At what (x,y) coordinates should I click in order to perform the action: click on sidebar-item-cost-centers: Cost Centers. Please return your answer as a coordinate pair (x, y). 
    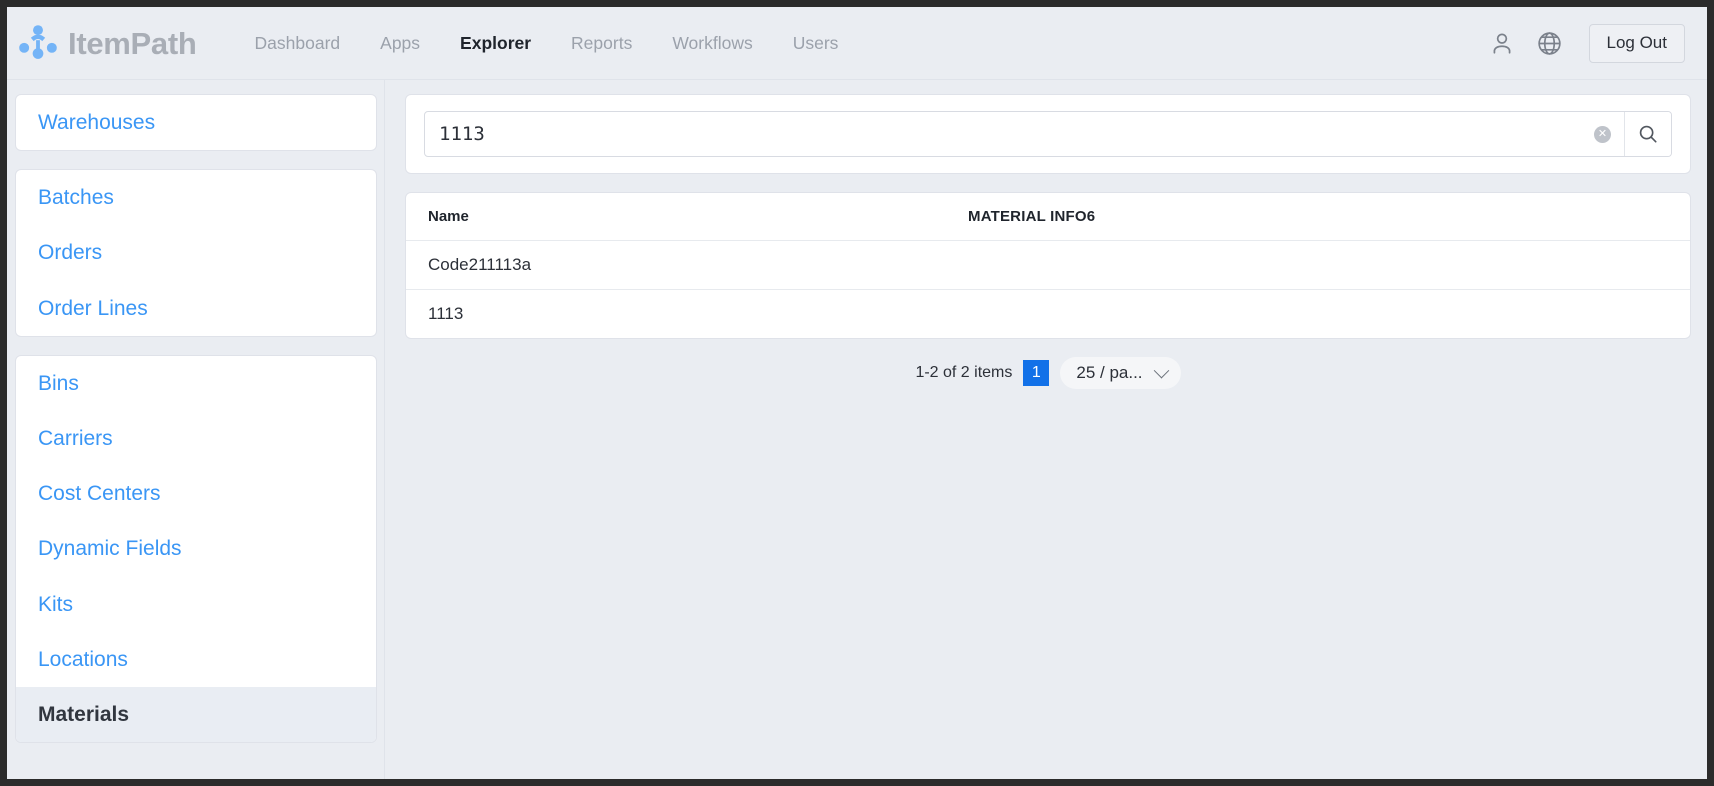
    Looking at the image, I should click on (196, 493).